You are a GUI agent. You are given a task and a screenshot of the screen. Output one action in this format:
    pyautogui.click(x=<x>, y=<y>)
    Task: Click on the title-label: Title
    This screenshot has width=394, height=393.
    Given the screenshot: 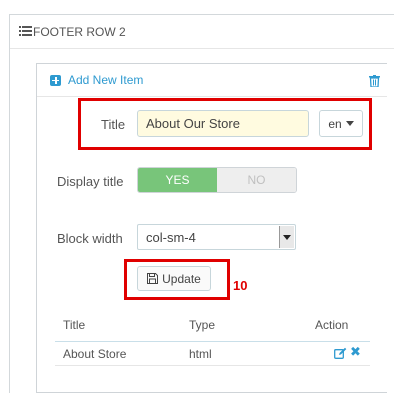 What is the action you would take?
    pyautogui.click(x=113, y=124)
    